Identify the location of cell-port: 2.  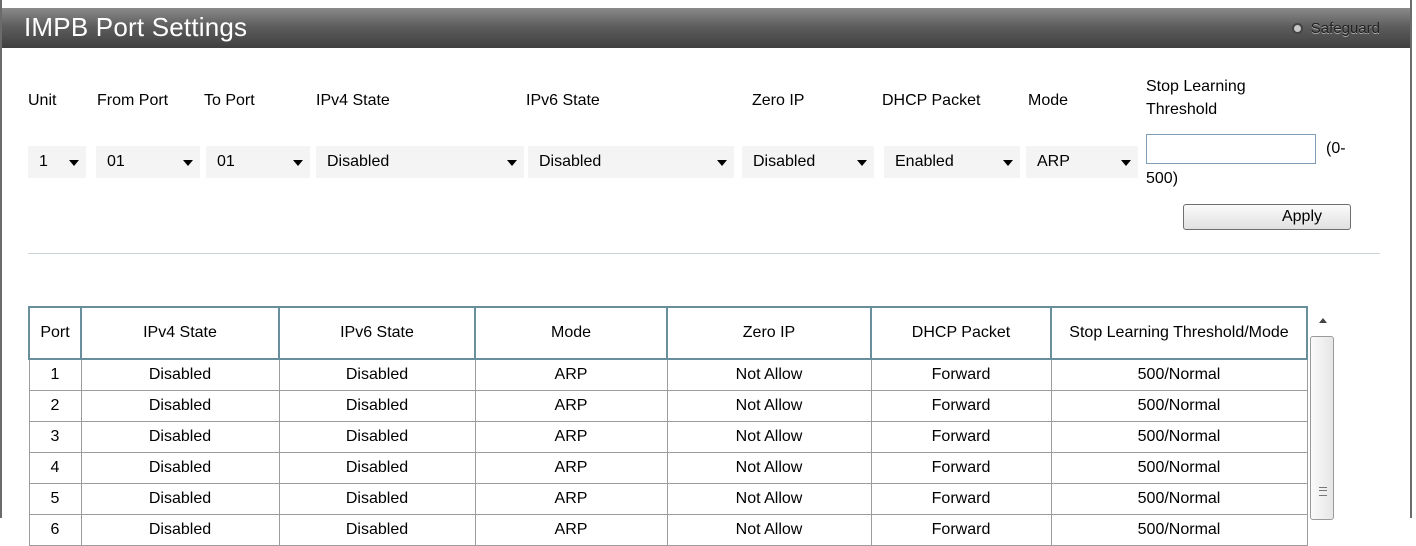
(55, 406).